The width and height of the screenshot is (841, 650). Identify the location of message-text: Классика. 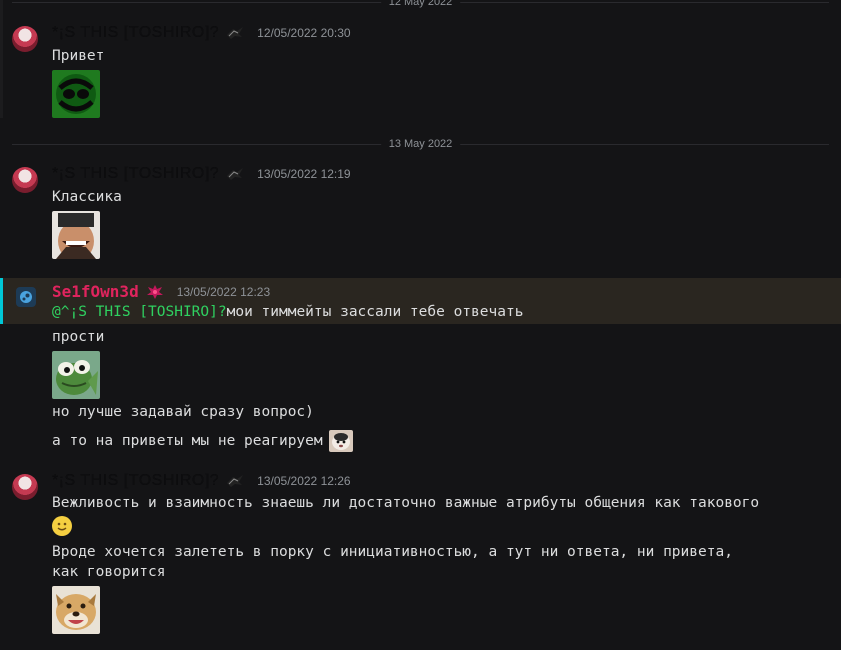
(87, 197).